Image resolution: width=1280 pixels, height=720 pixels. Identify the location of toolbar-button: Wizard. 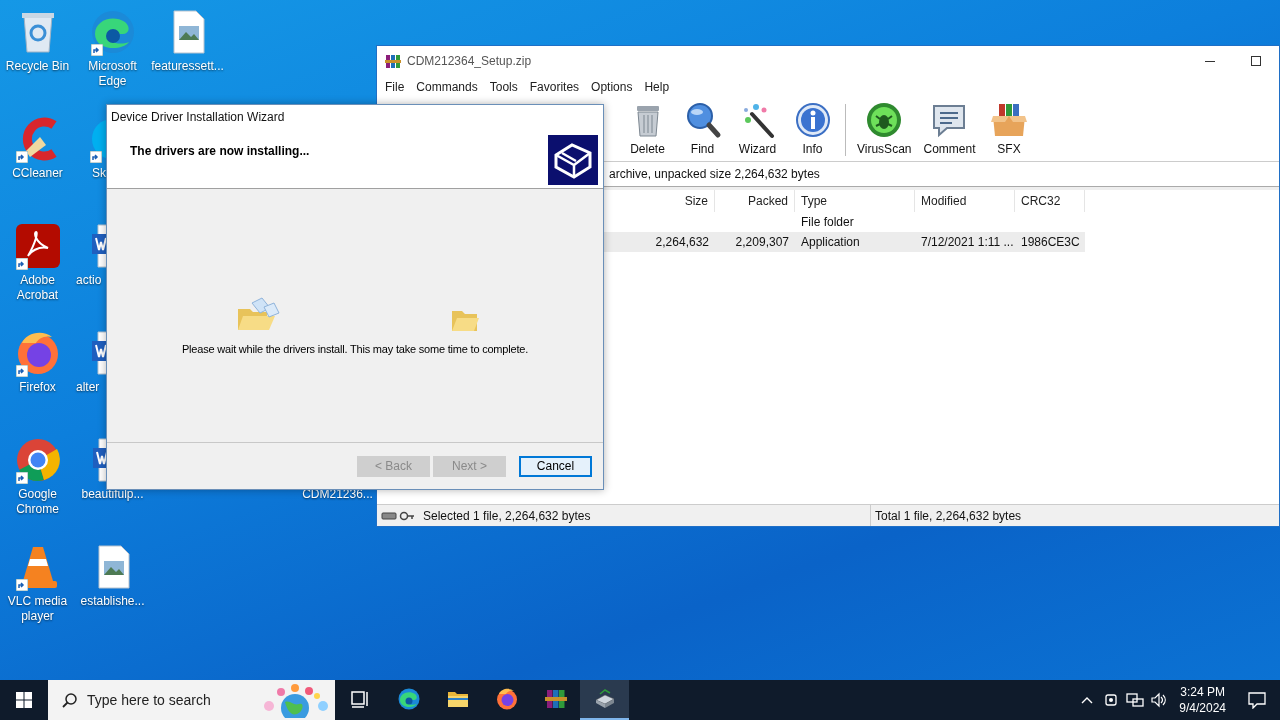
(757, 127).